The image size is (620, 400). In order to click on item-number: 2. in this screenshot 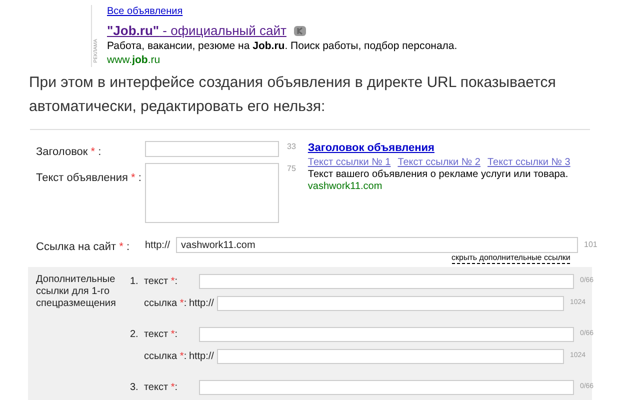, I will do `click(135, 335)`.